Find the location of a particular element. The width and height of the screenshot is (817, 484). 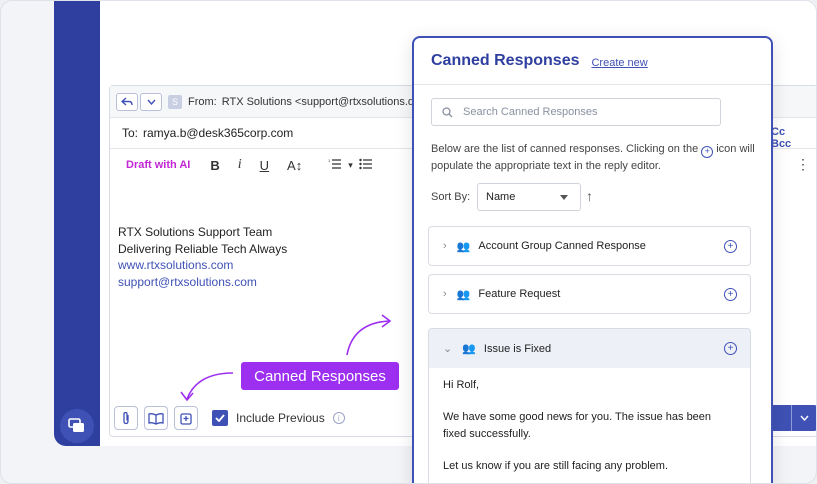

italic-button: i is located at coordinates (240, 165).